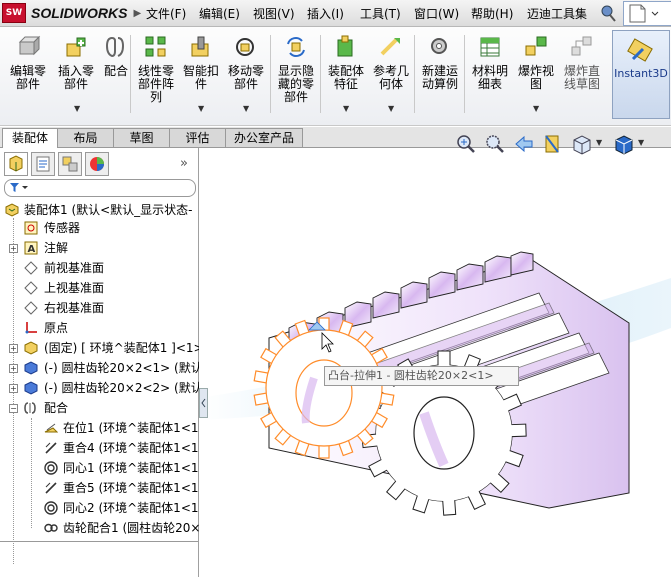  Describe the element at coordinates (203, 403) in the screenshot. I see `panel-collapse-handle` at that location.